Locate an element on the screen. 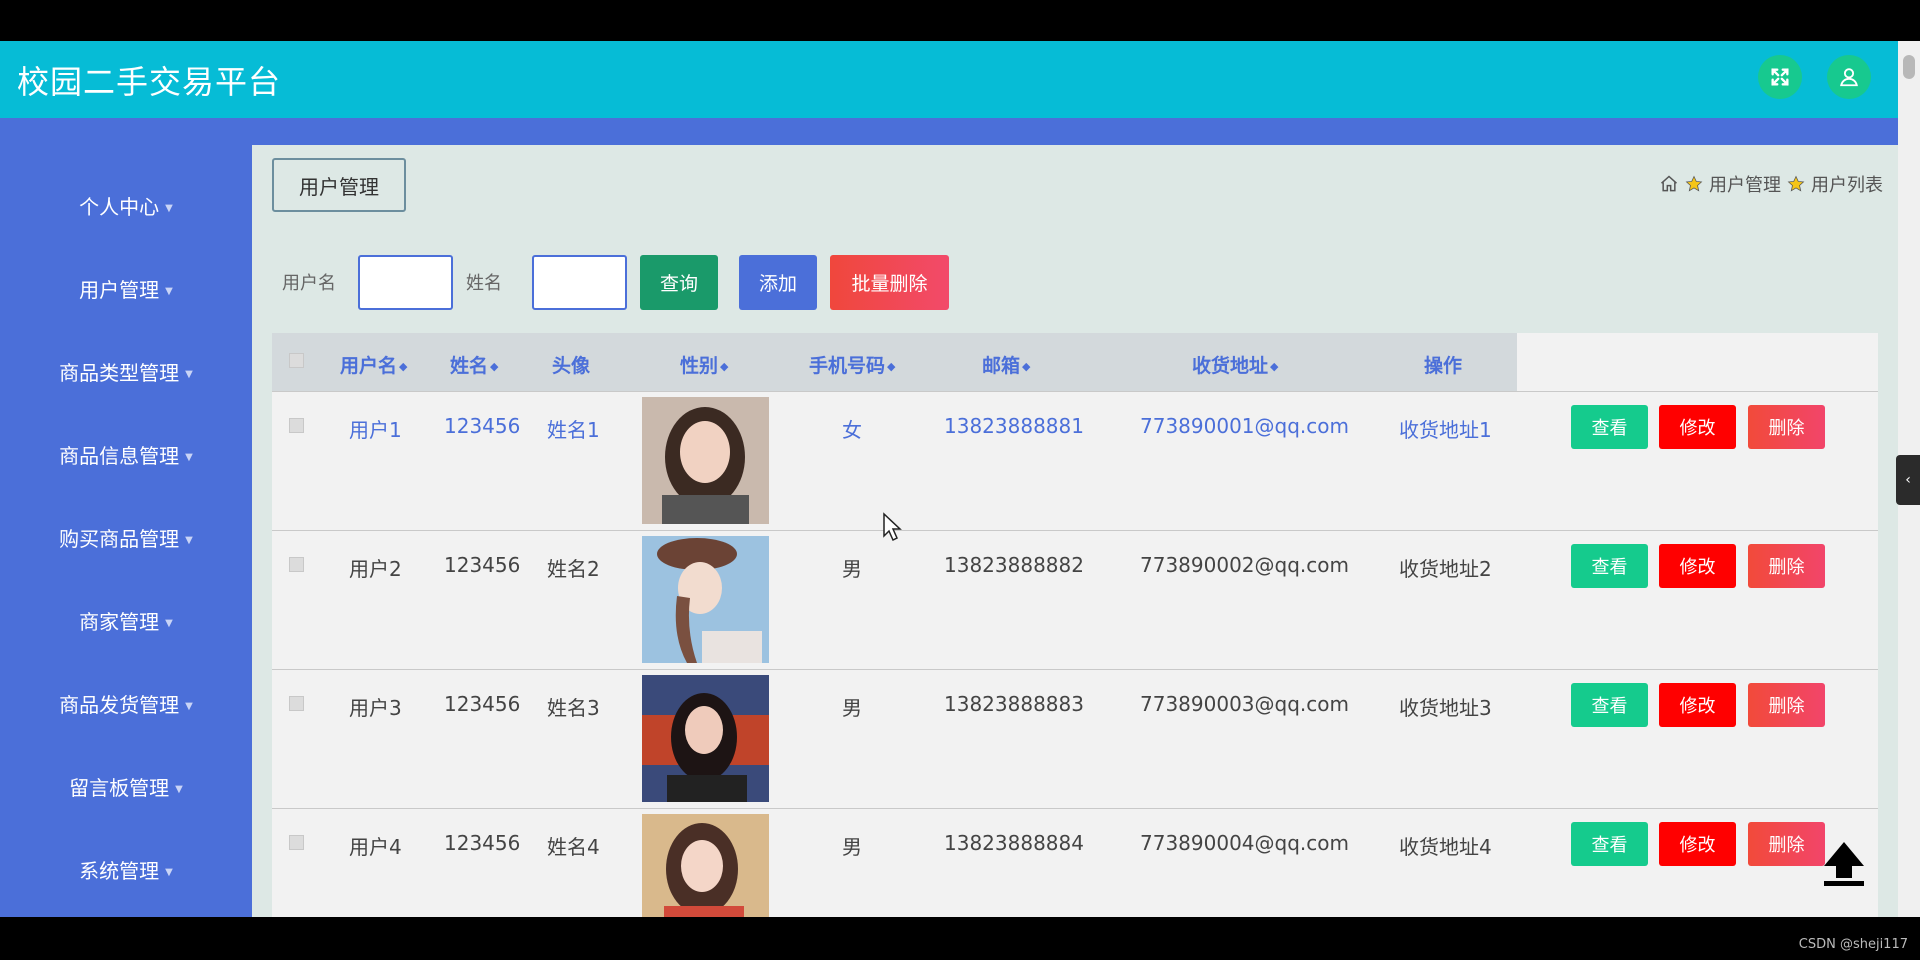  name-label: 姓名 is located at coordinates (484, 283).